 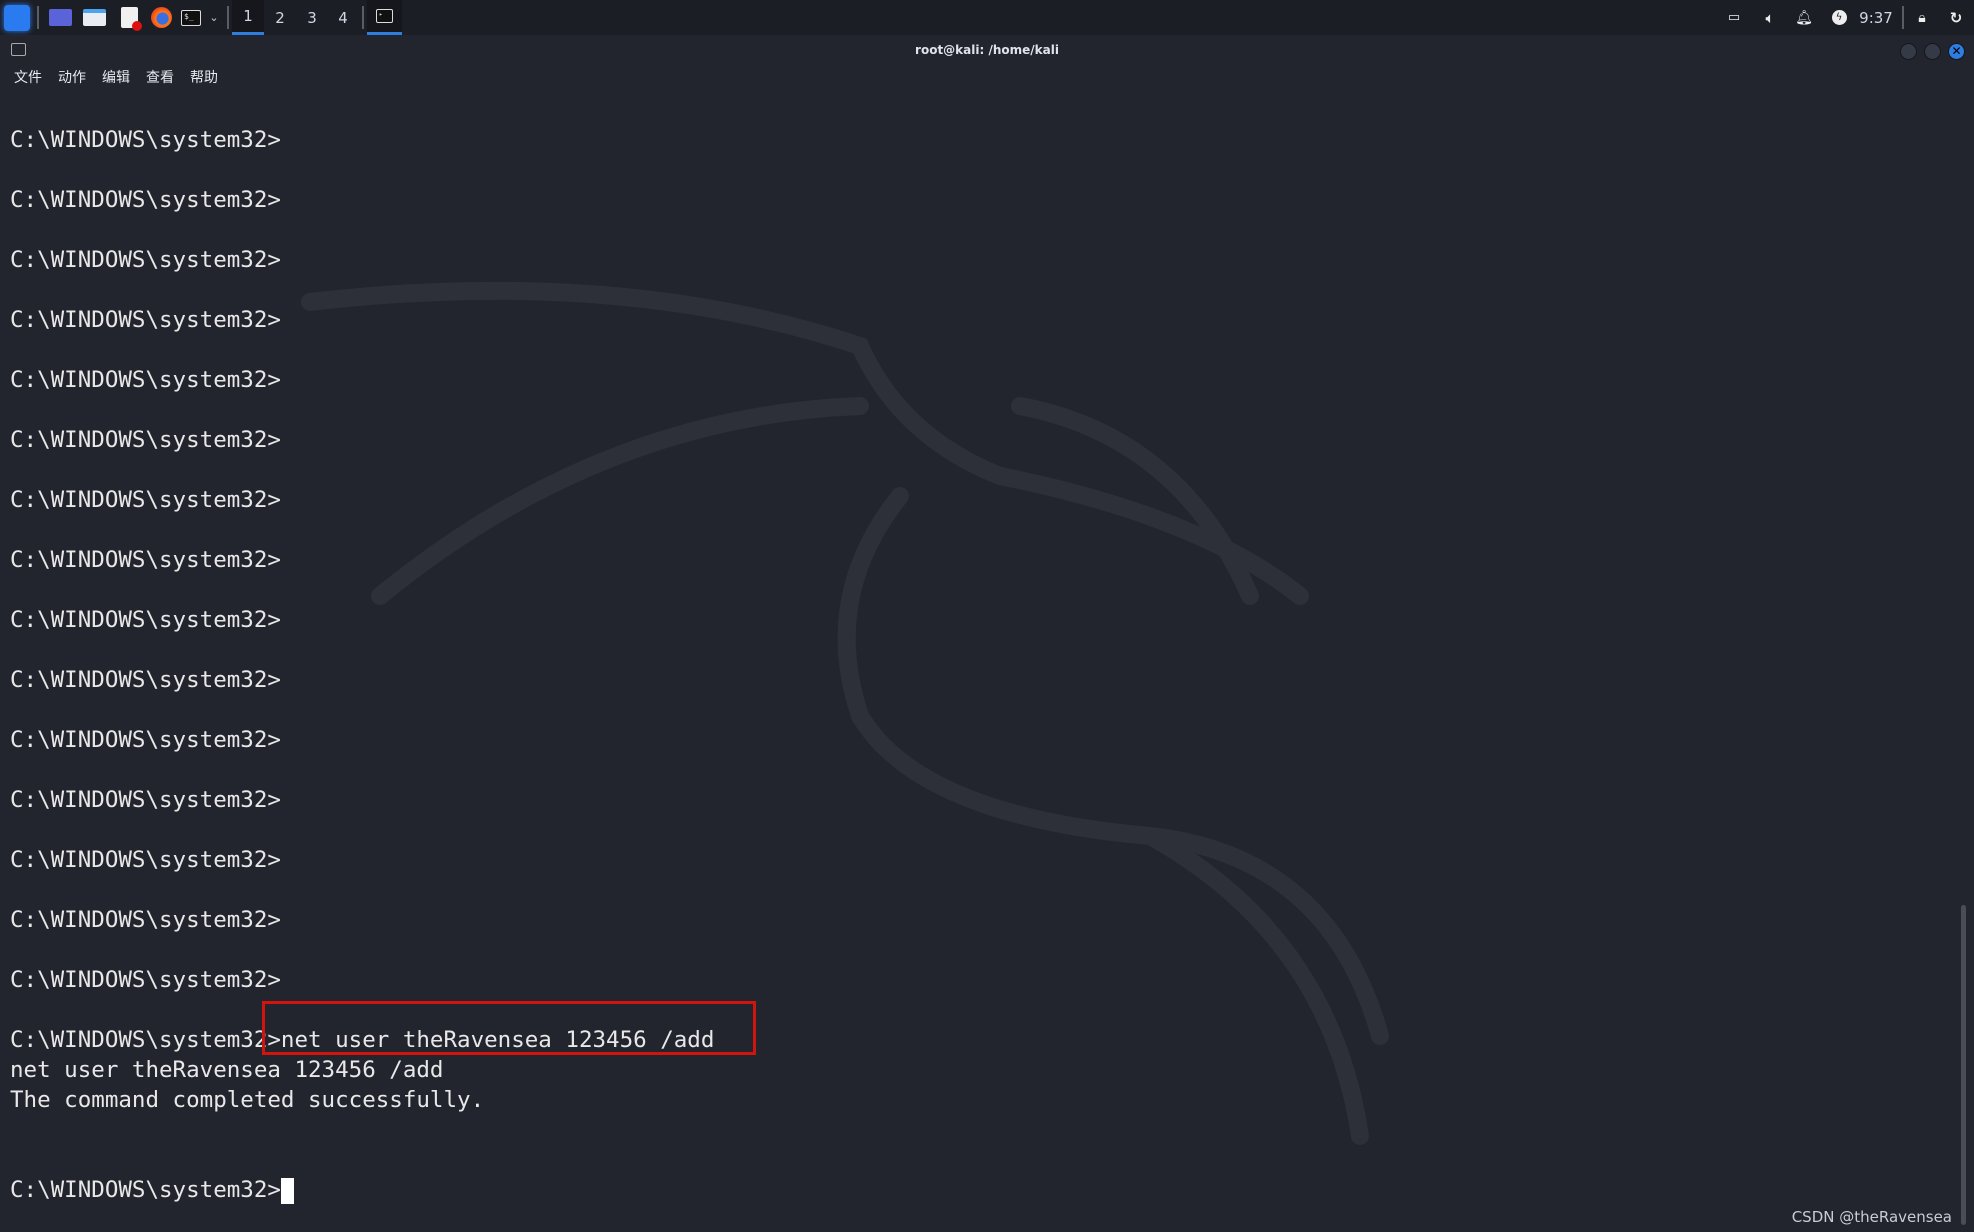 I want to click on command-echo: net user theRavensea 123456 /add, so click(x=227, y=1070).